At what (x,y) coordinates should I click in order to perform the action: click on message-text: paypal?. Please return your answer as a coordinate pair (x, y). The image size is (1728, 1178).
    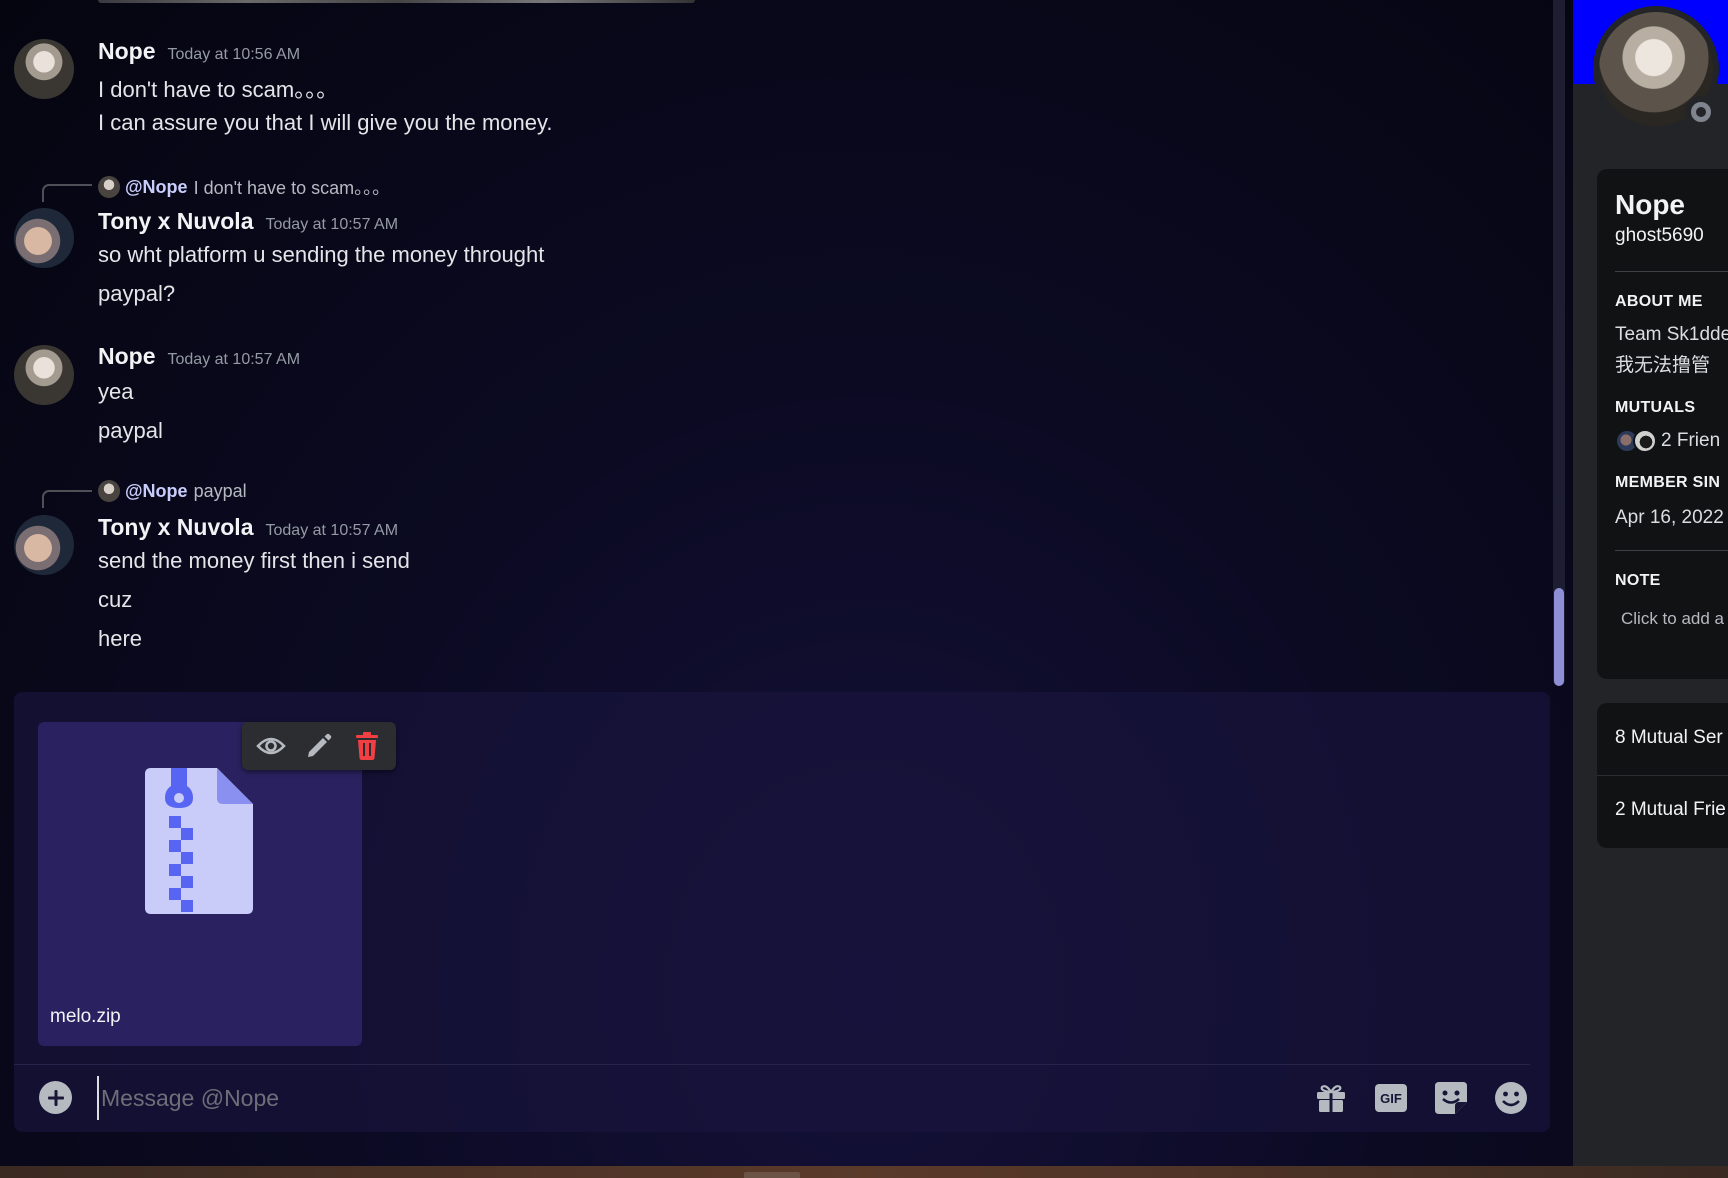
    Looking at the image, I should click on (137, 293).